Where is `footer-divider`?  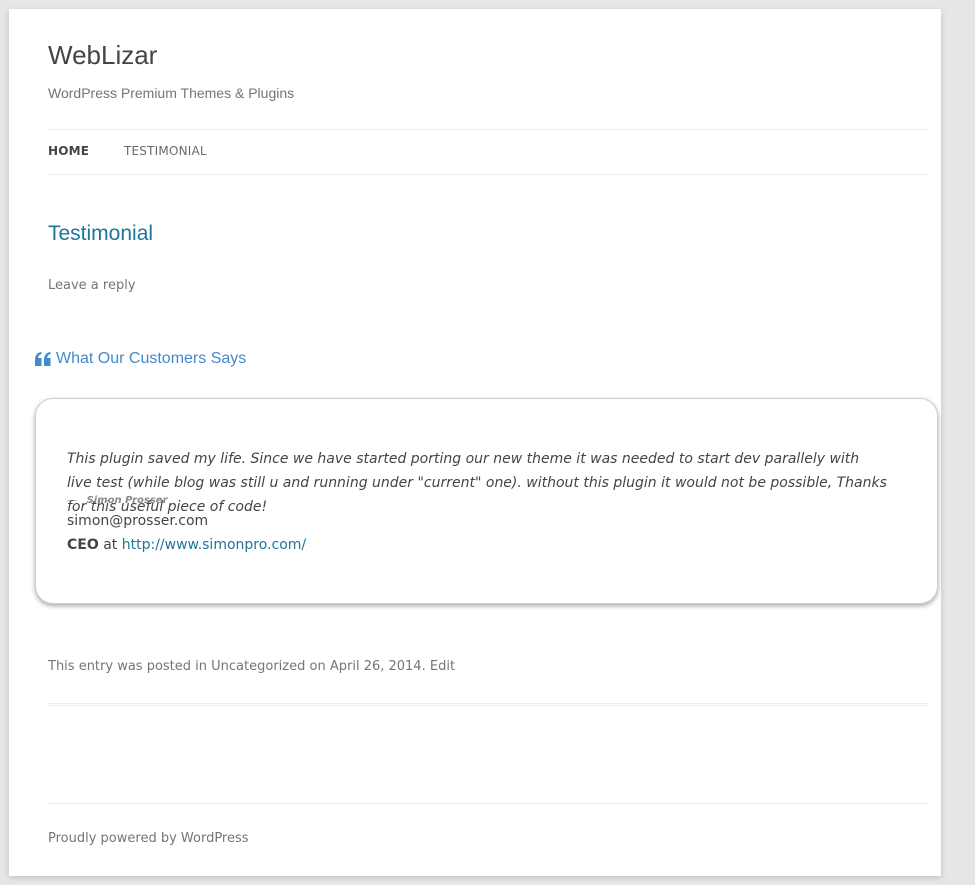 footer-divider is located at coordinates (488, 803).